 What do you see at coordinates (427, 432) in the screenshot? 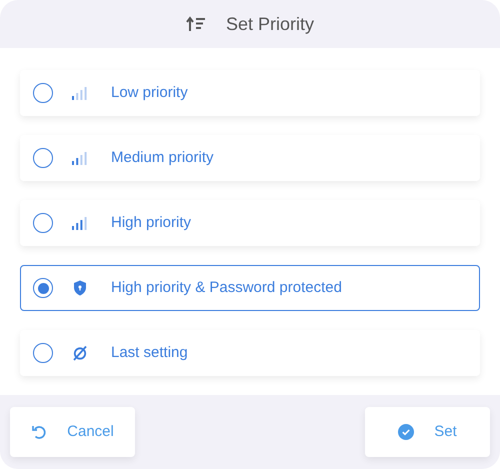
I see `set-button: Set` at bounding box center [427, 432].